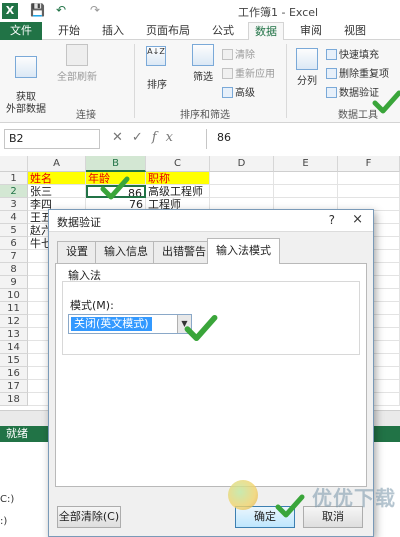 The image size is (400, 537). What do you see at coordinates (142, 137) in the screenshot?
I see `enter-icon: ✓` at bounding box center [142, 137].